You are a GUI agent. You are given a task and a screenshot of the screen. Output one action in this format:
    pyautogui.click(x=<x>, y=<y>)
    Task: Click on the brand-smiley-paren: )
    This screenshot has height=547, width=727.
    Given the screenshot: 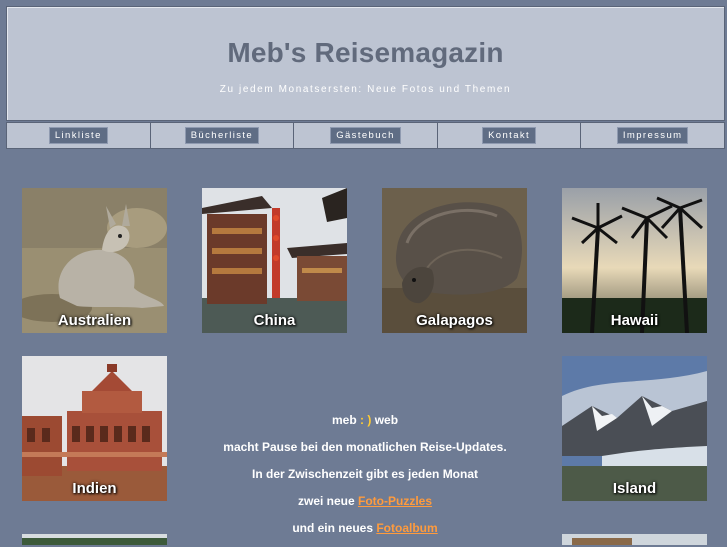 What is the action you would take?
    pyautogui.click(x=369, y=420)
    